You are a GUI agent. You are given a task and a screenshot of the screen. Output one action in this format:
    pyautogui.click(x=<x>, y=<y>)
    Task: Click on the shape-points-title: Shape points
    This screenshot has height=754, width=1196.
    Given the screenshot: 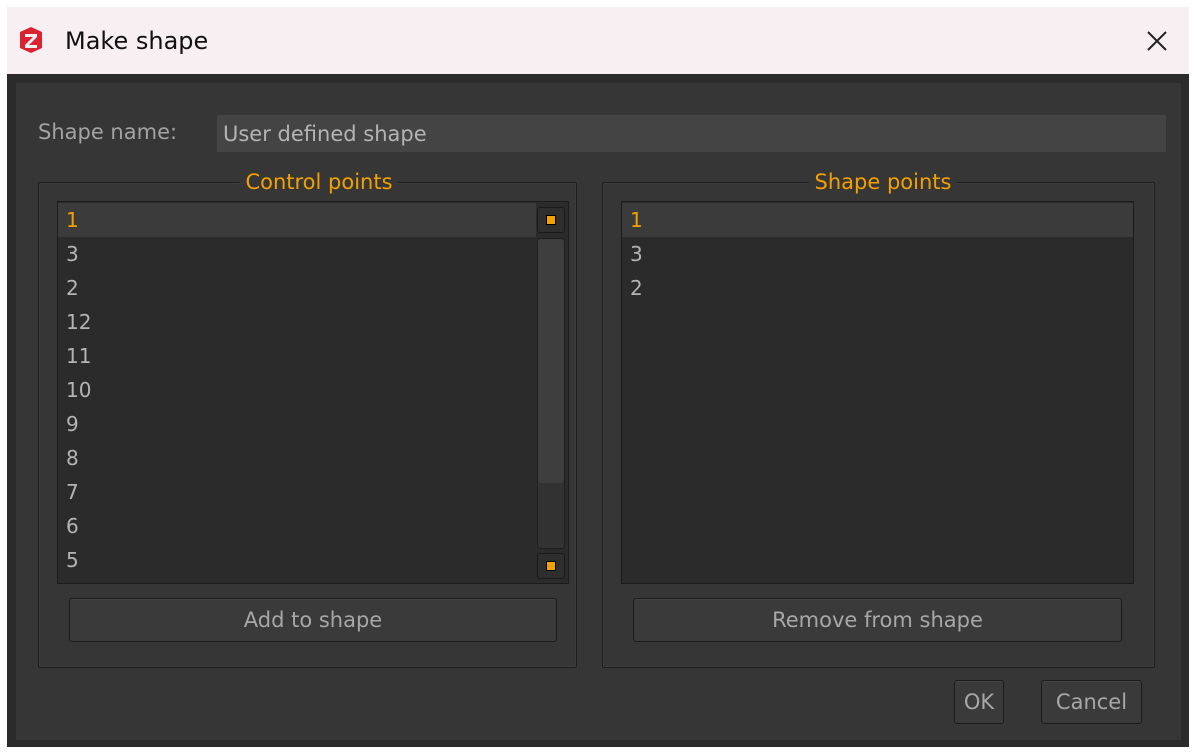 What is the action you would take?
    pyautogui.click(x=883, y=182)
    